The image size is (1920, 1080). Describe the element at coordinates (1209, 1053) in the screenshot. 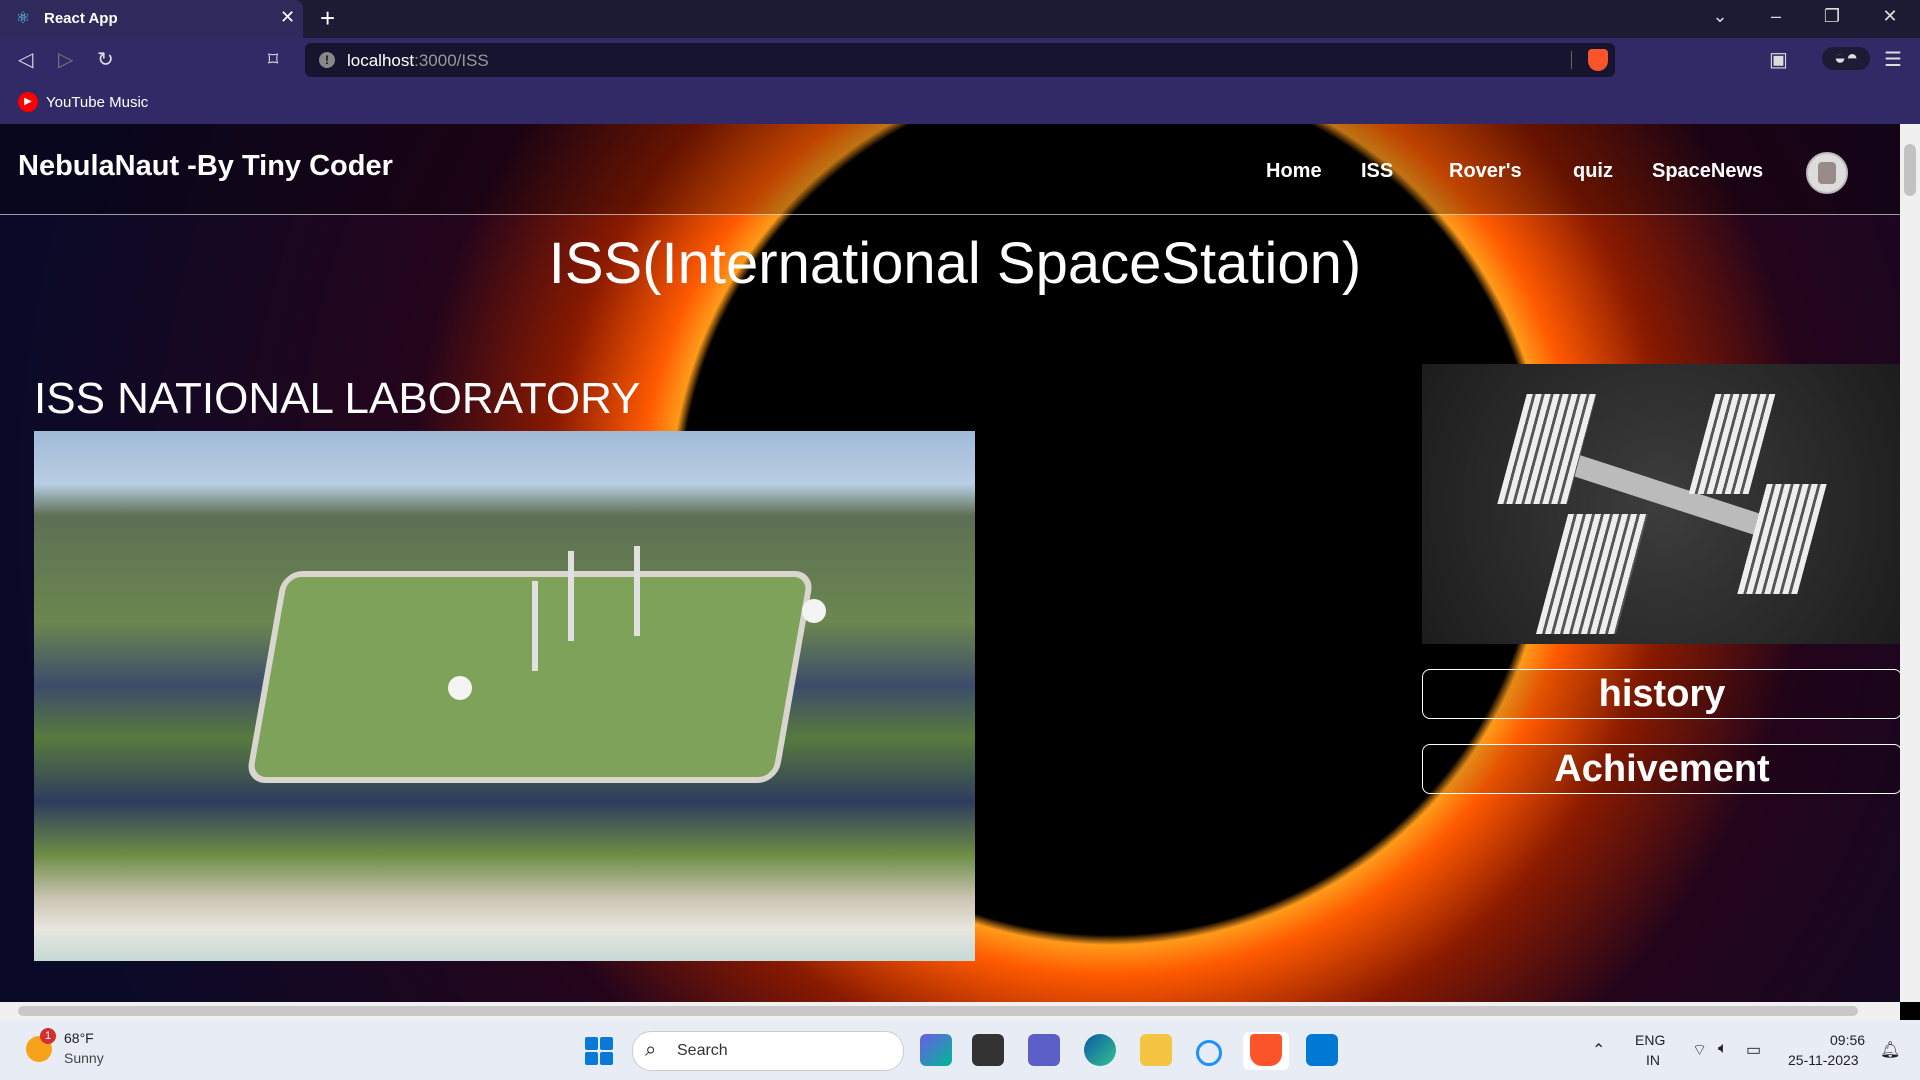

I see `cortana-icon` at that location.